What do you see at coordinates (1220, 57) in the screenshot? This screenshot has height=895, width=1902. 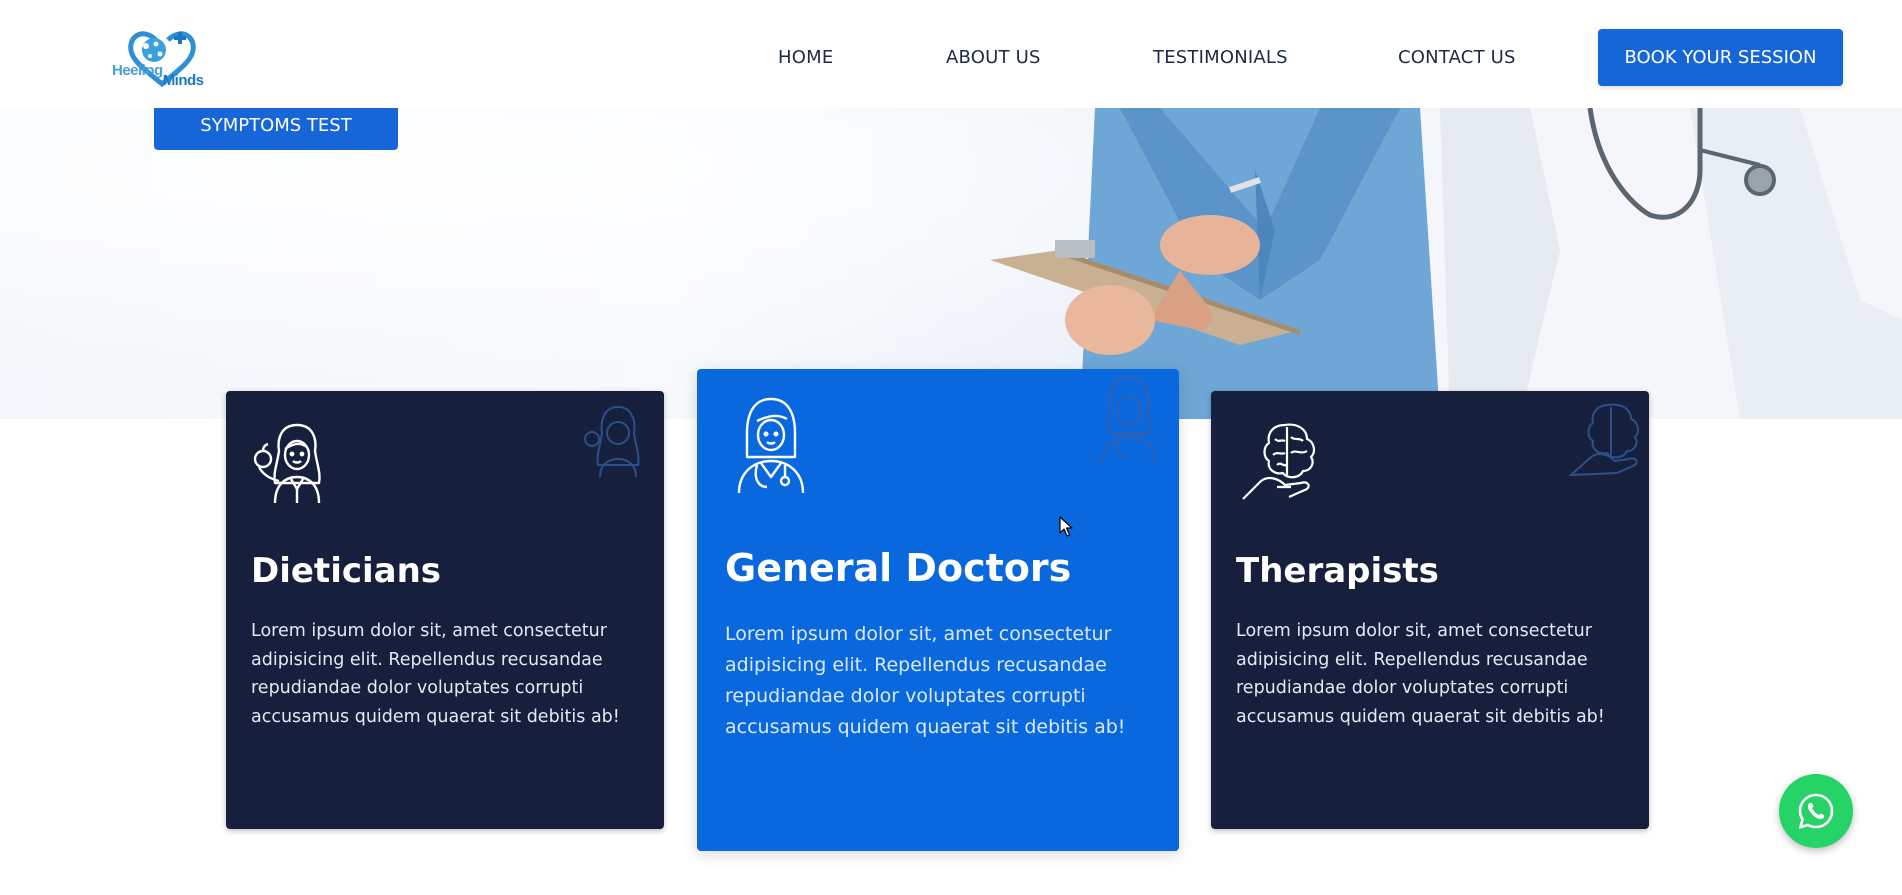 I see `nav-testimonials: TESTIMONIALS` at bounding box center [1220, 57].